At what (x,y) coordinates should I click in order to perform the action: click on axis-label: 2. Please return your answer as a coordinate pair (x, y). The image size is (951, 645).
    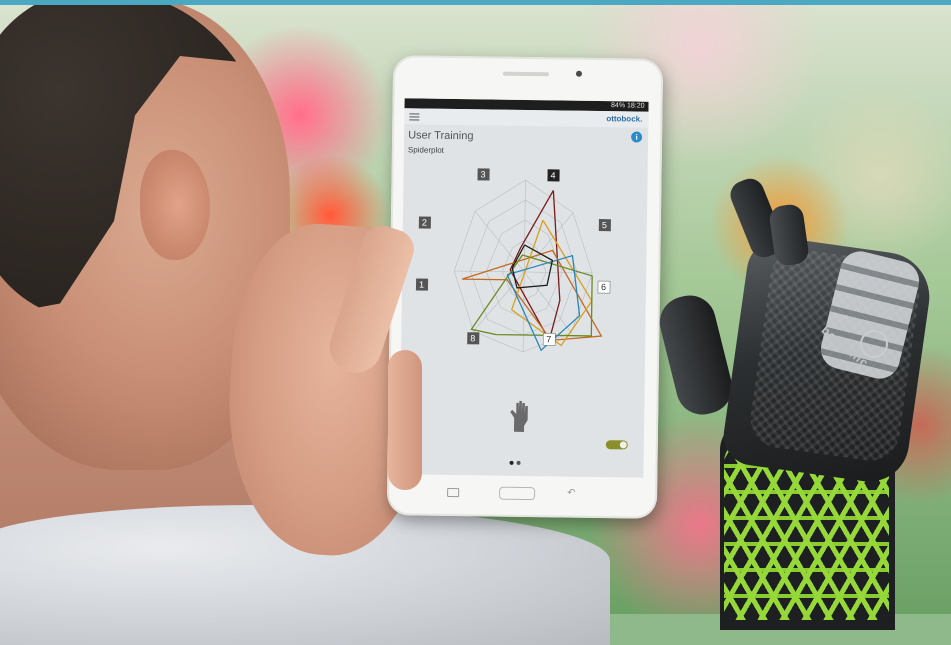
    Looking at the image, I should click on (424, 223).